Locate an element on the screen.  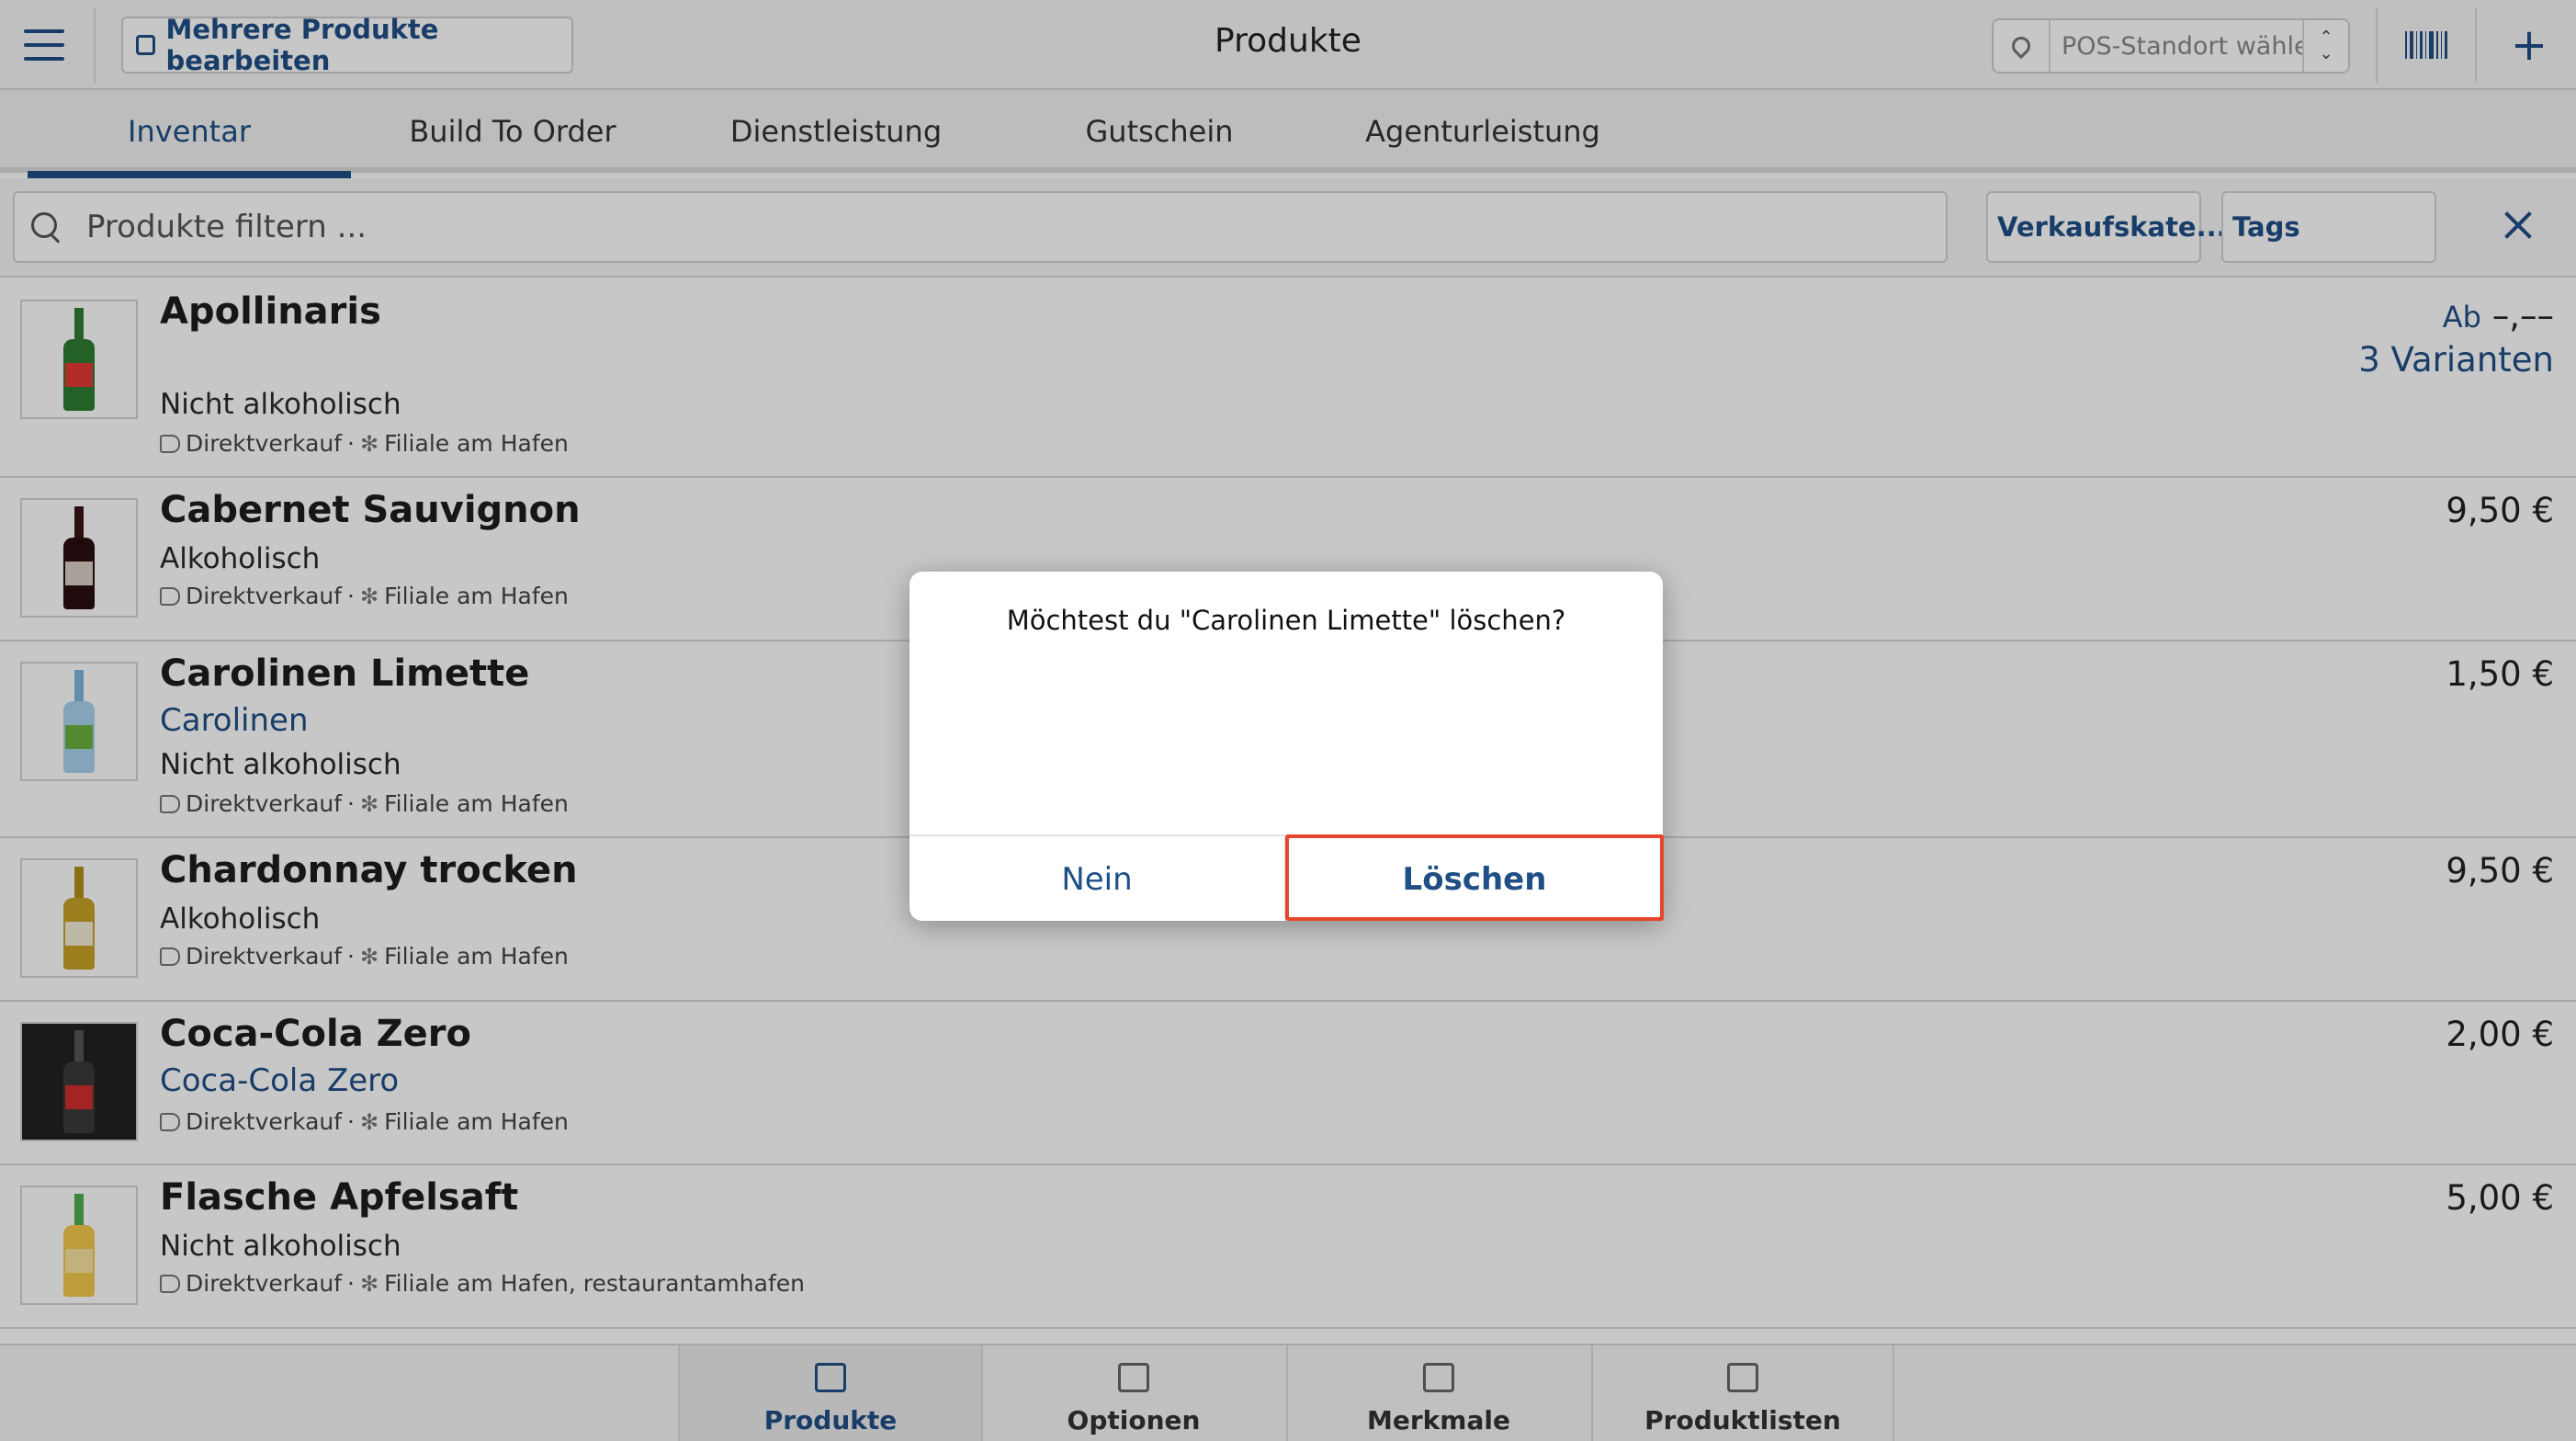
dialog-message: Möchtest du "Carolinen Limette" löschen? is located at coordinates (1286, 621).